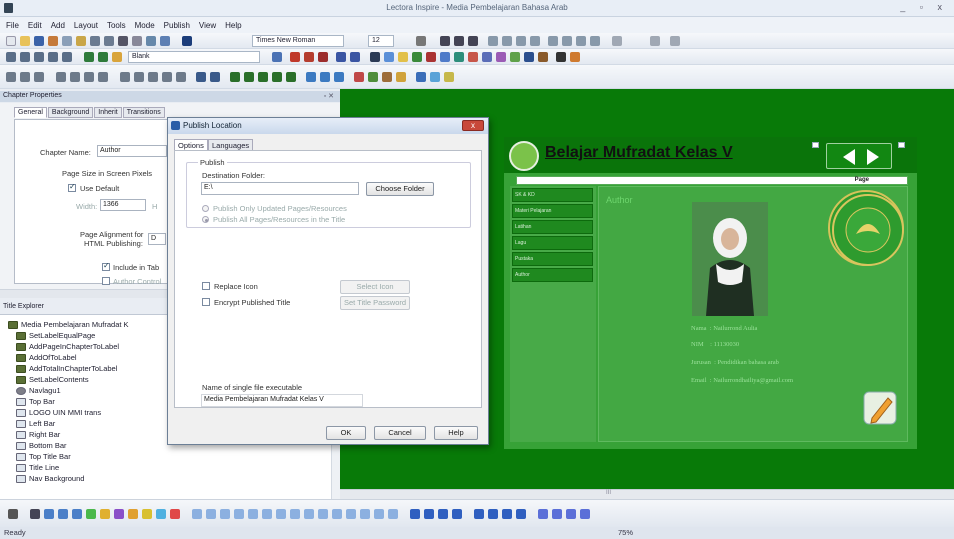  What do you see at coordinates (400, 433) in the screenshot?
I see `cancel-button: Cancel` at bounding box center [400, 433].